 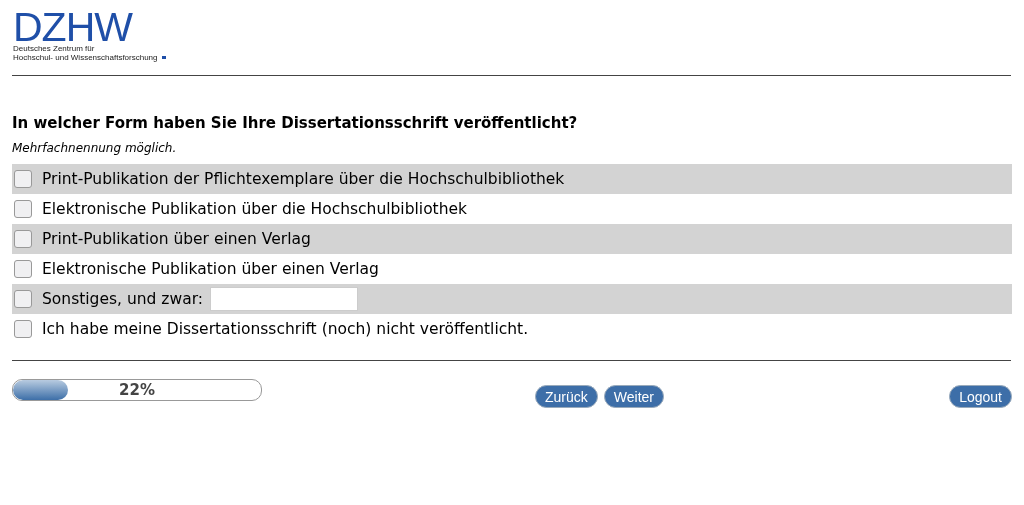 What do you see at coordinates (163, 57) in the screenshot?
I see `square-icon` at bounding box center [163, 57].